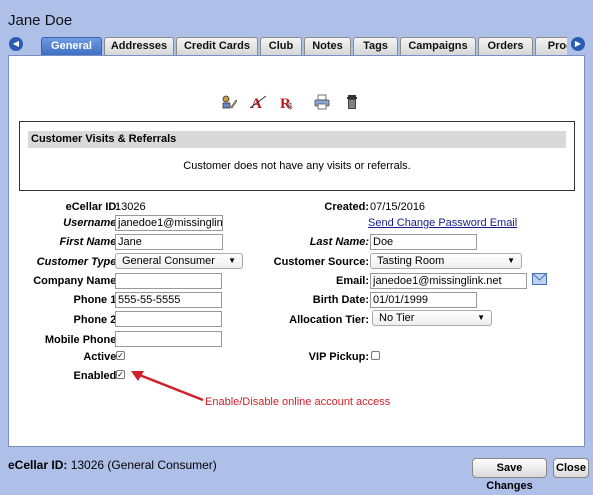 The image size is (593, 495). What do you see at coordinates (143, 465) in the screenshot?
I see `footer-id-value: 13026 (General Consumer)` at bounding box center [143, 465].